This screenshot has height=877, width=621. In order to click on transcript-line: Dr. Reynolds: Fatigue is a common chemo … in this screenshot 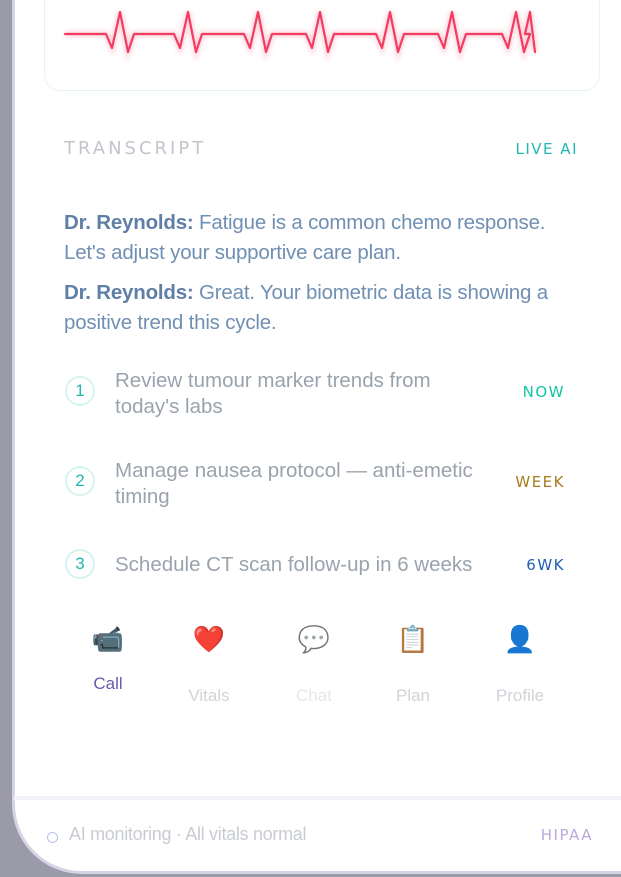, I will do `click(314, 238)`.